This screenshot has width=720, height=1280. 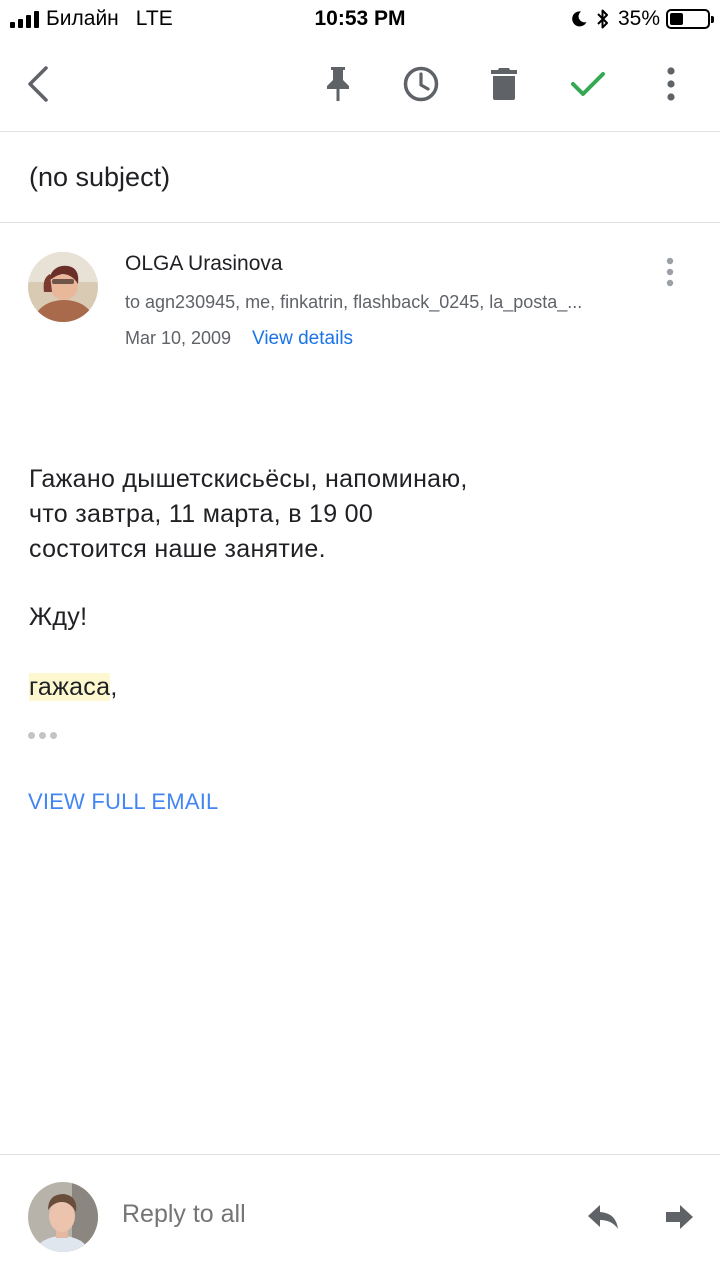 I want to click on view-full-email-link: VIEW FULL EMAIL, so click(x=123, y=802).